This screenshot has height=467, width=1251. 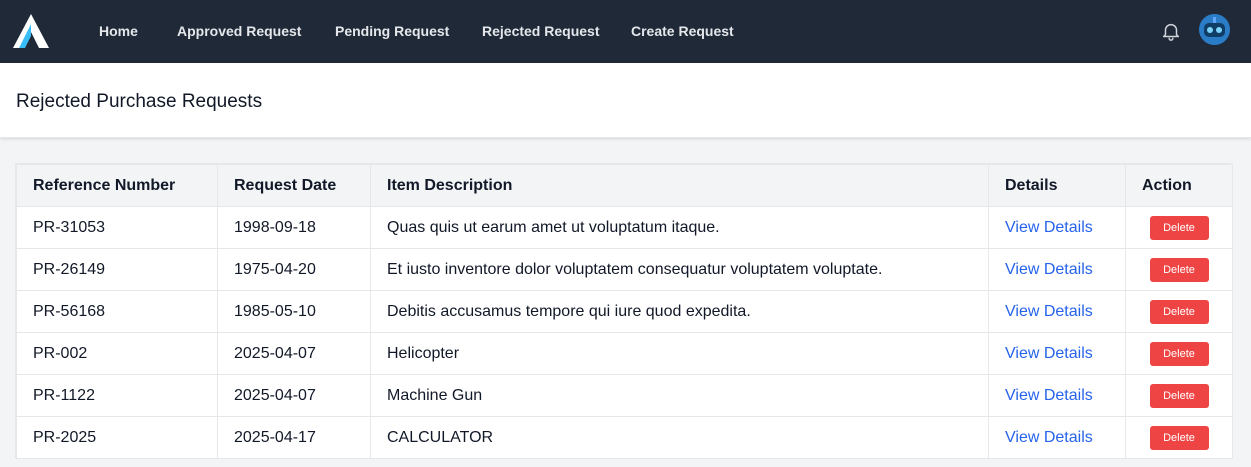 I want to click on cell-ref: PR-56168, so click(x=117, y=311).